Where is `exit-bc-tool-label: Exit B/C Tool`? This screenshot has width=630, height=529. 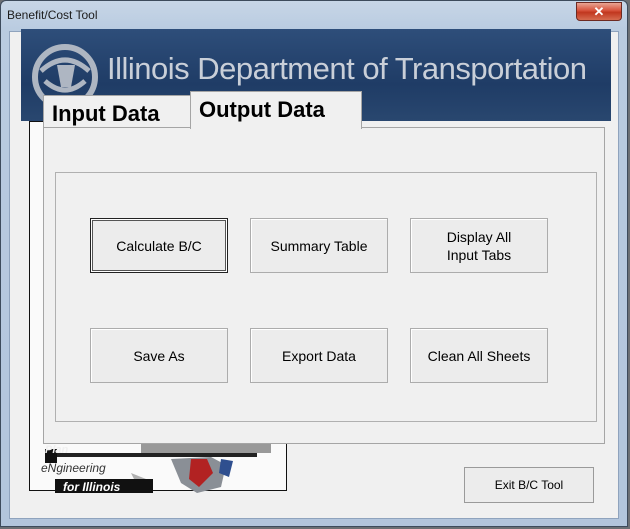 exit-bc-tool-label: Exit B/C Tool is located at coordinates (529, 485).